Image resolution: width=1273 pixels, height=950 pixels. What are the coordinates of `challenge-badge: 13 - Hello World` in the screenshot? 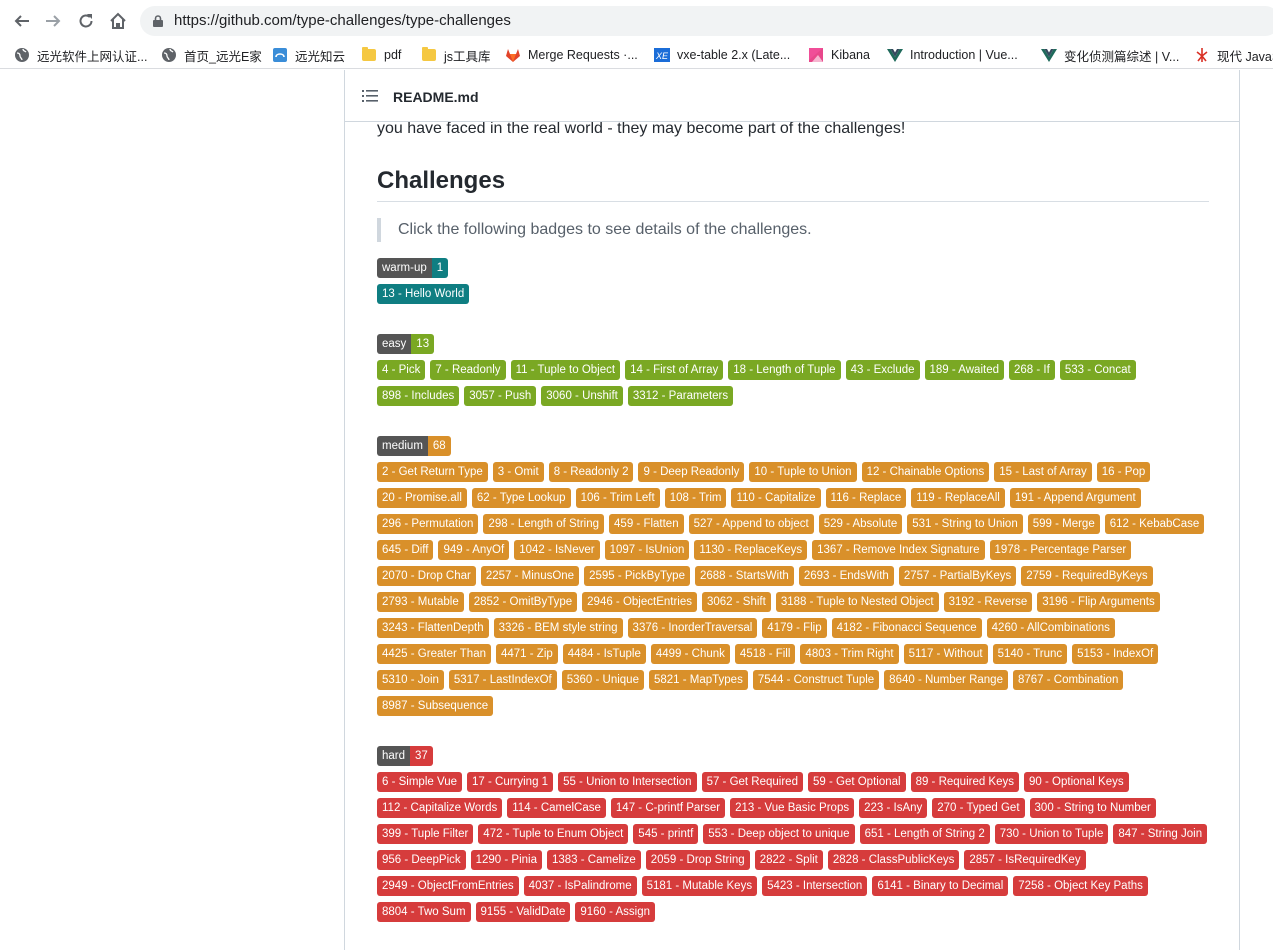 It's located at (423, 294).